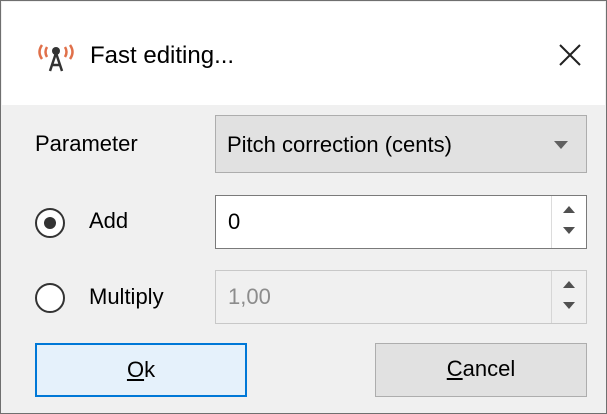 This screenshot has width=607, height=414. What do you see at coordinates (381, 297) in the screenshot?
I see `multiply-value-input` at bounding box center [381, 297].